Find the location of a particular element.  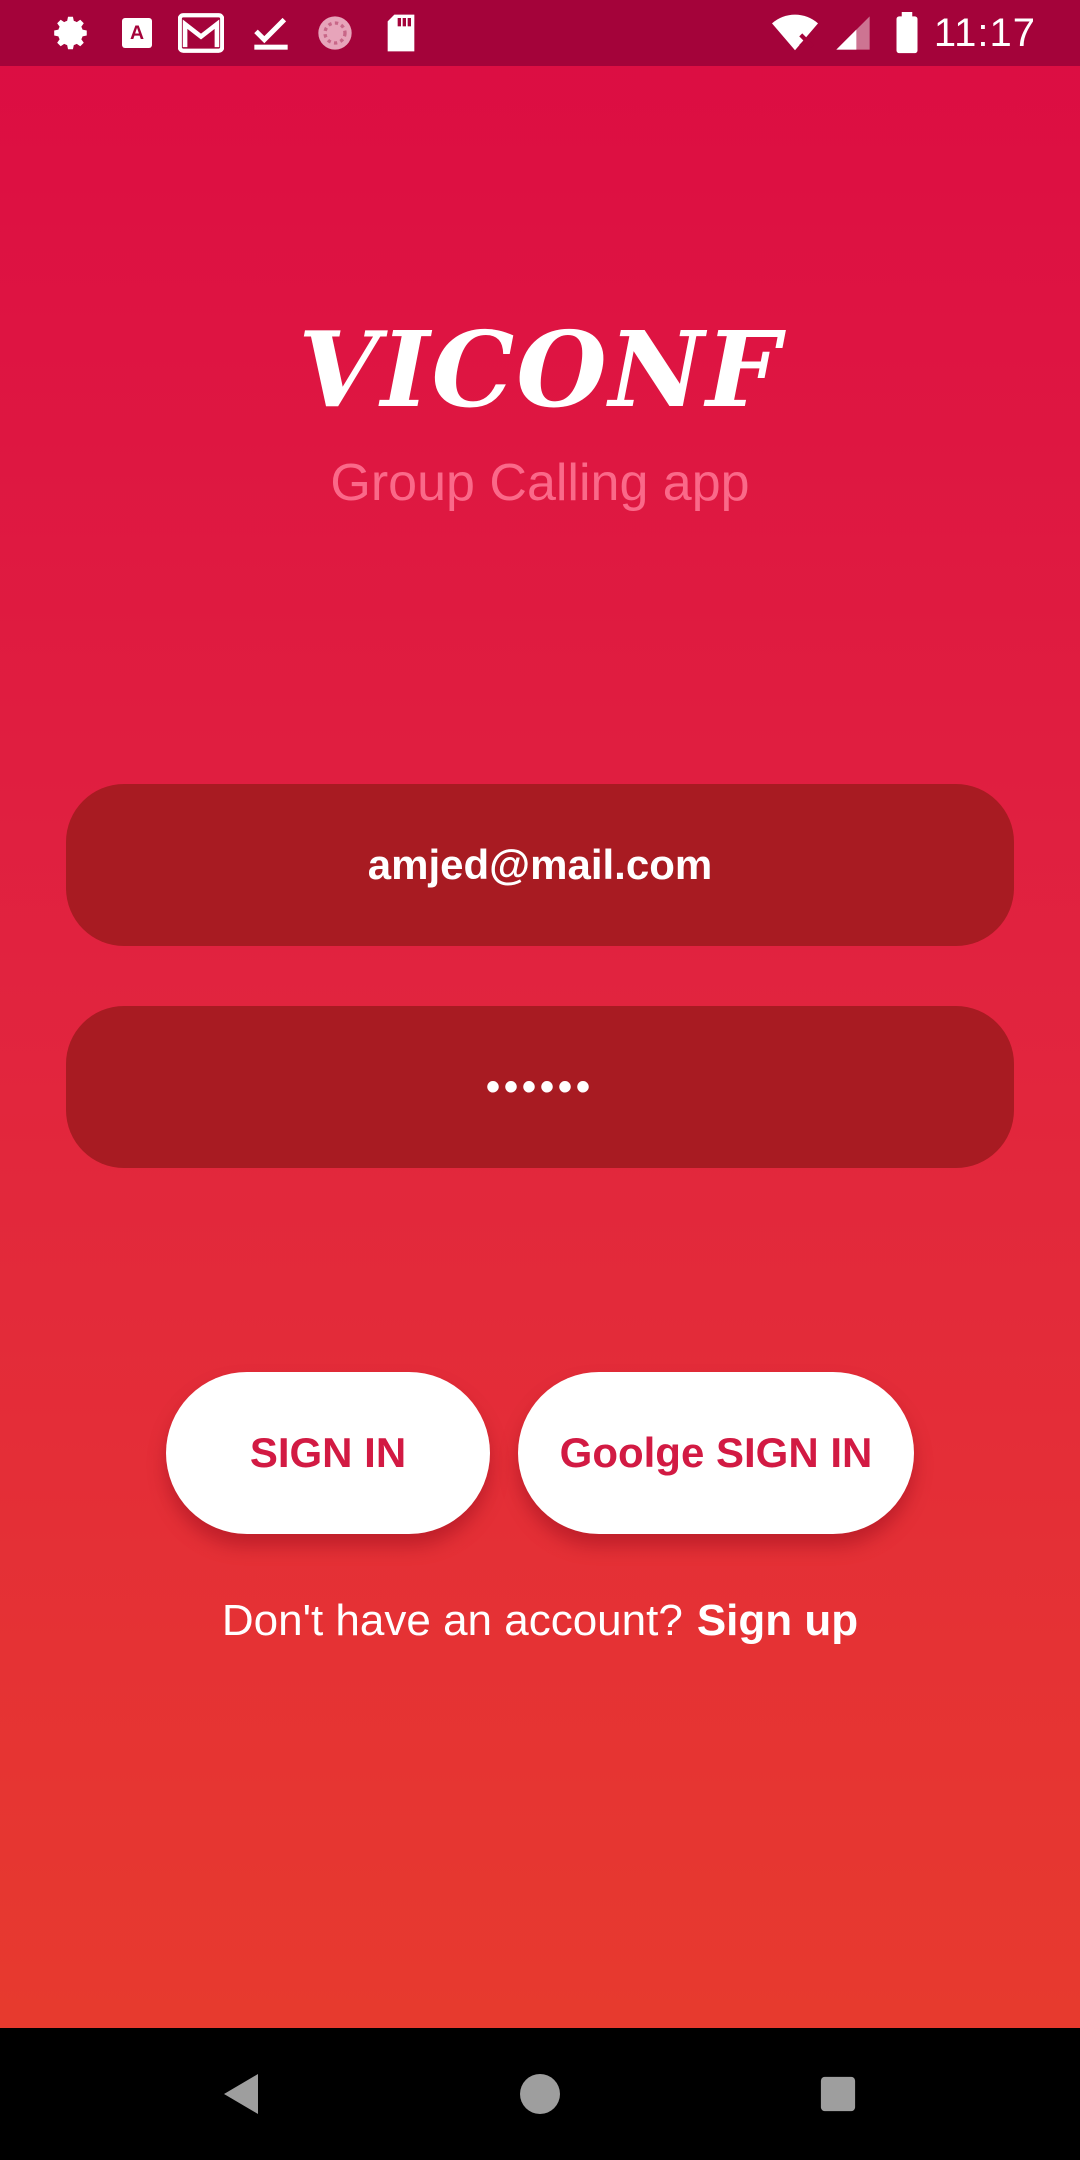

signup-row: Don't have an account? Sign up is located at coordinates (540, 1621).